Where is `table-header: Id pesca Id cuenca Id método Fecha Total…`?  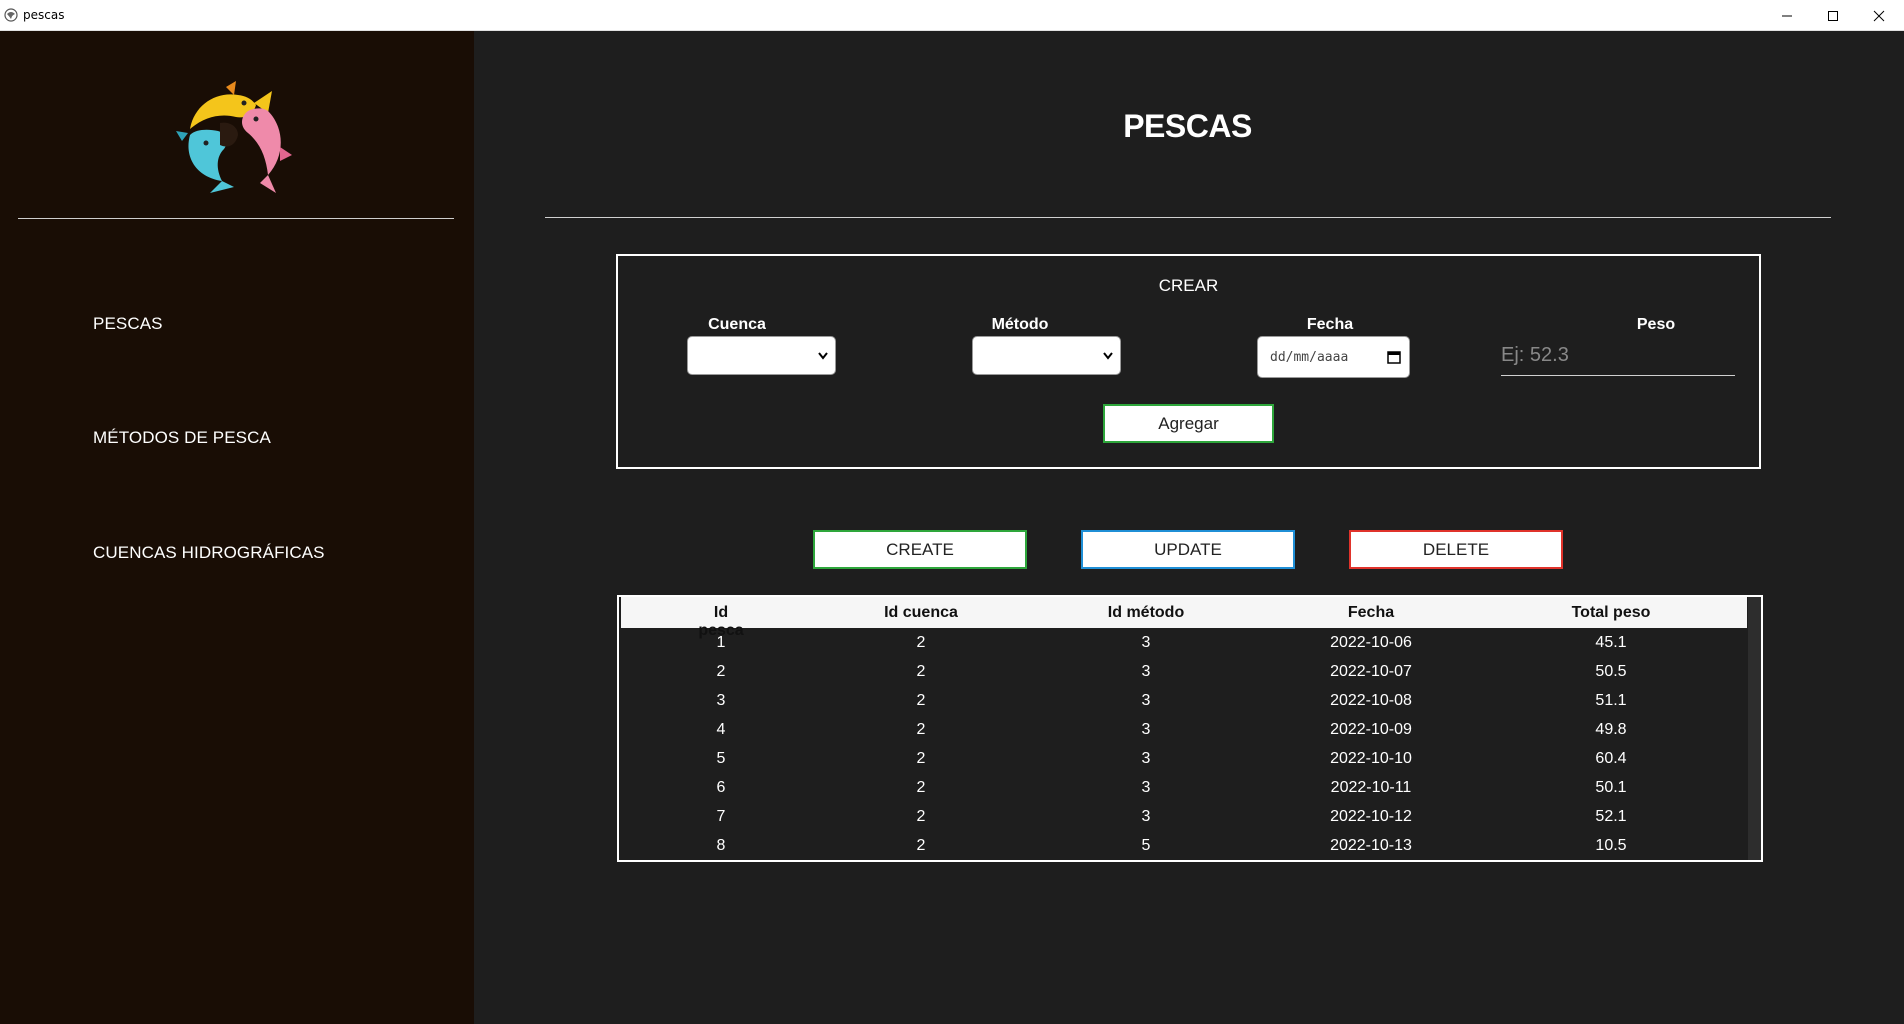
table-header: Id pesca Id cuenca Id método Fecha Total… is located at coordinates (1184, 618).